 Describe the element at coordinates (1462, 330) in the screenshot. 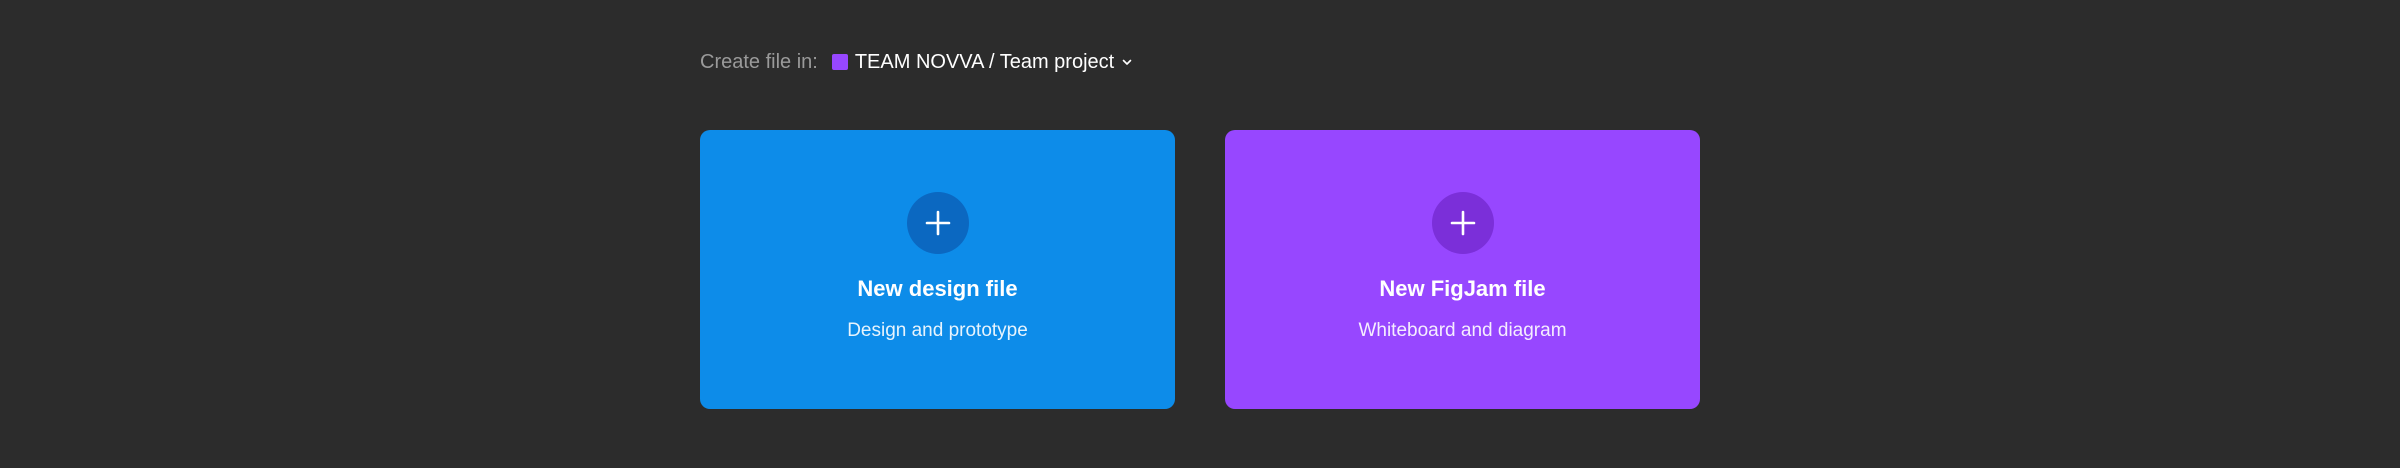

I see `card-subtitle: Whiteboard and diagram` at that location.